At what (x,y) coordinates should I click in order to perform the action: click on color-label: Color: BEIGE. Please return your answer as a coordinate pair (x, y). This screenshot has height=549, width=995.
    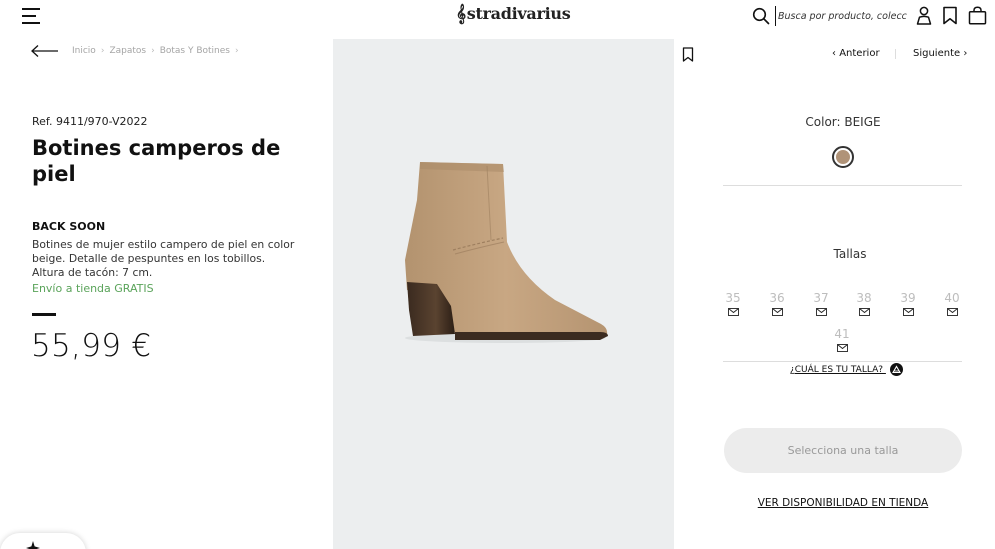
    Looking at the image, I should click on (843, 122).